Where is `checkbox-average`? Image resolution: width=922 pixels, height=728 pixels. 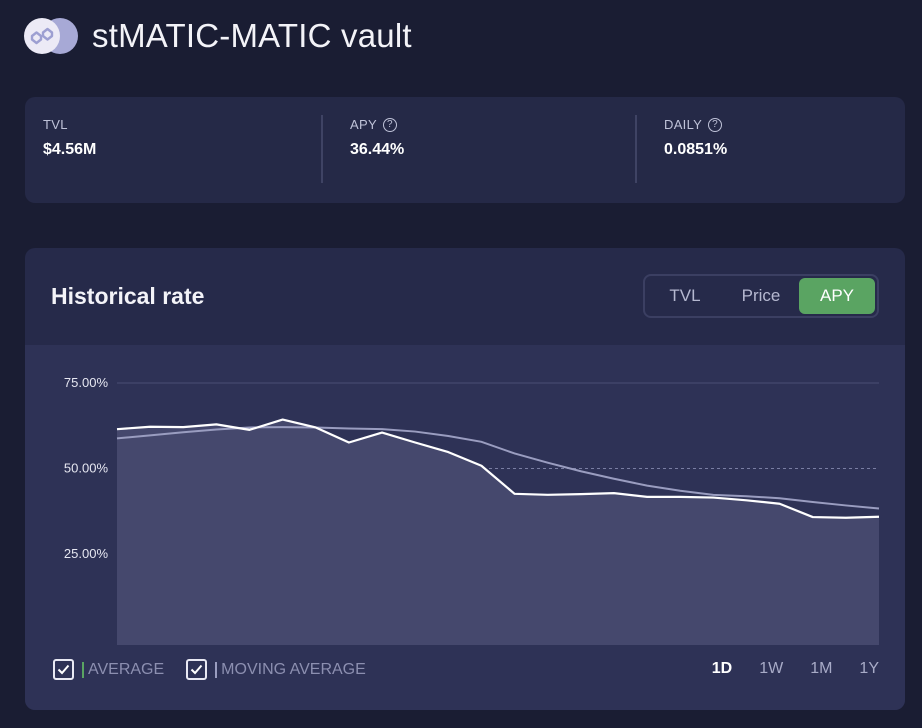 checkbox-average is located at coordinates (63, 669).